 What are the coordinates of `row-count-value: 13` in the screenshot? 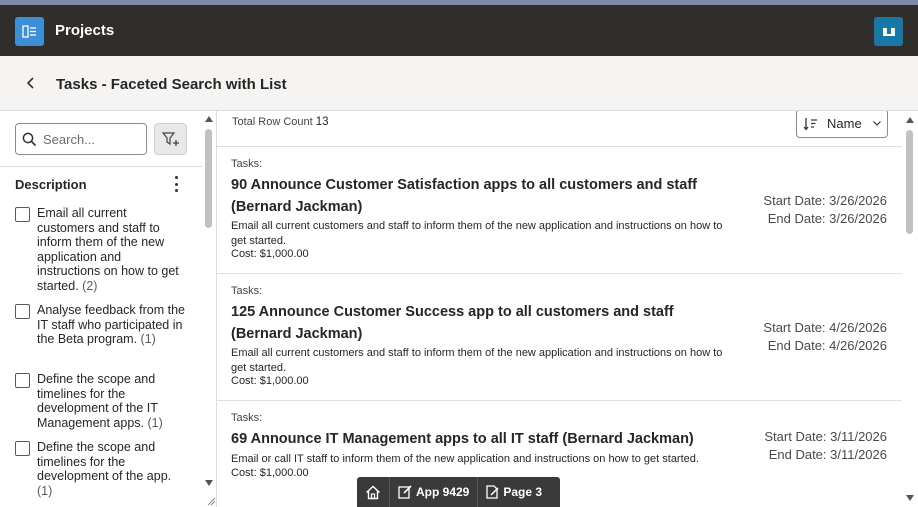 It's located at (322, 122).